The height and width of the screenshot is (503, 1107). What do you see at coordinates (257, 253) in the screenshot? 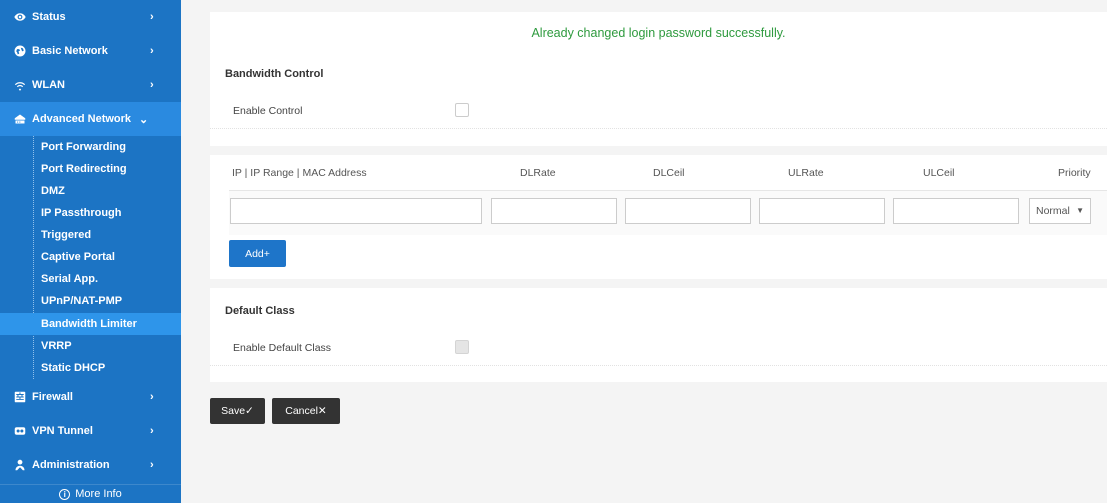
I see `add-rule-button: Add+` at bounding box center [257, 253].